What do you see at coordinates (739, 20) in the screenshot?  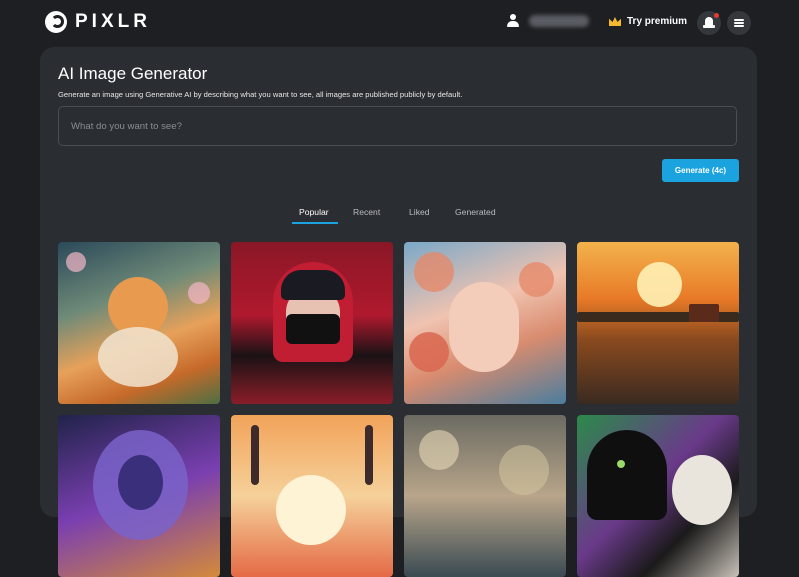 I see `menu-icon` at bounding box center [739, 20].